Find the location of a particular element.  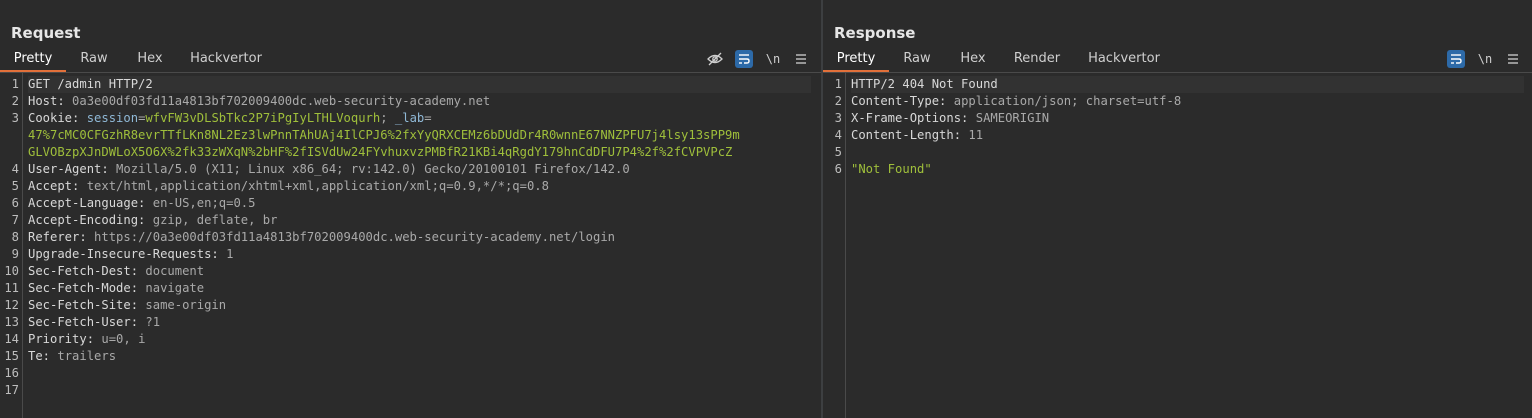

response-tabs: Pretty Raw Hex Render Hackvertor is located at coordinates (1177, 60).